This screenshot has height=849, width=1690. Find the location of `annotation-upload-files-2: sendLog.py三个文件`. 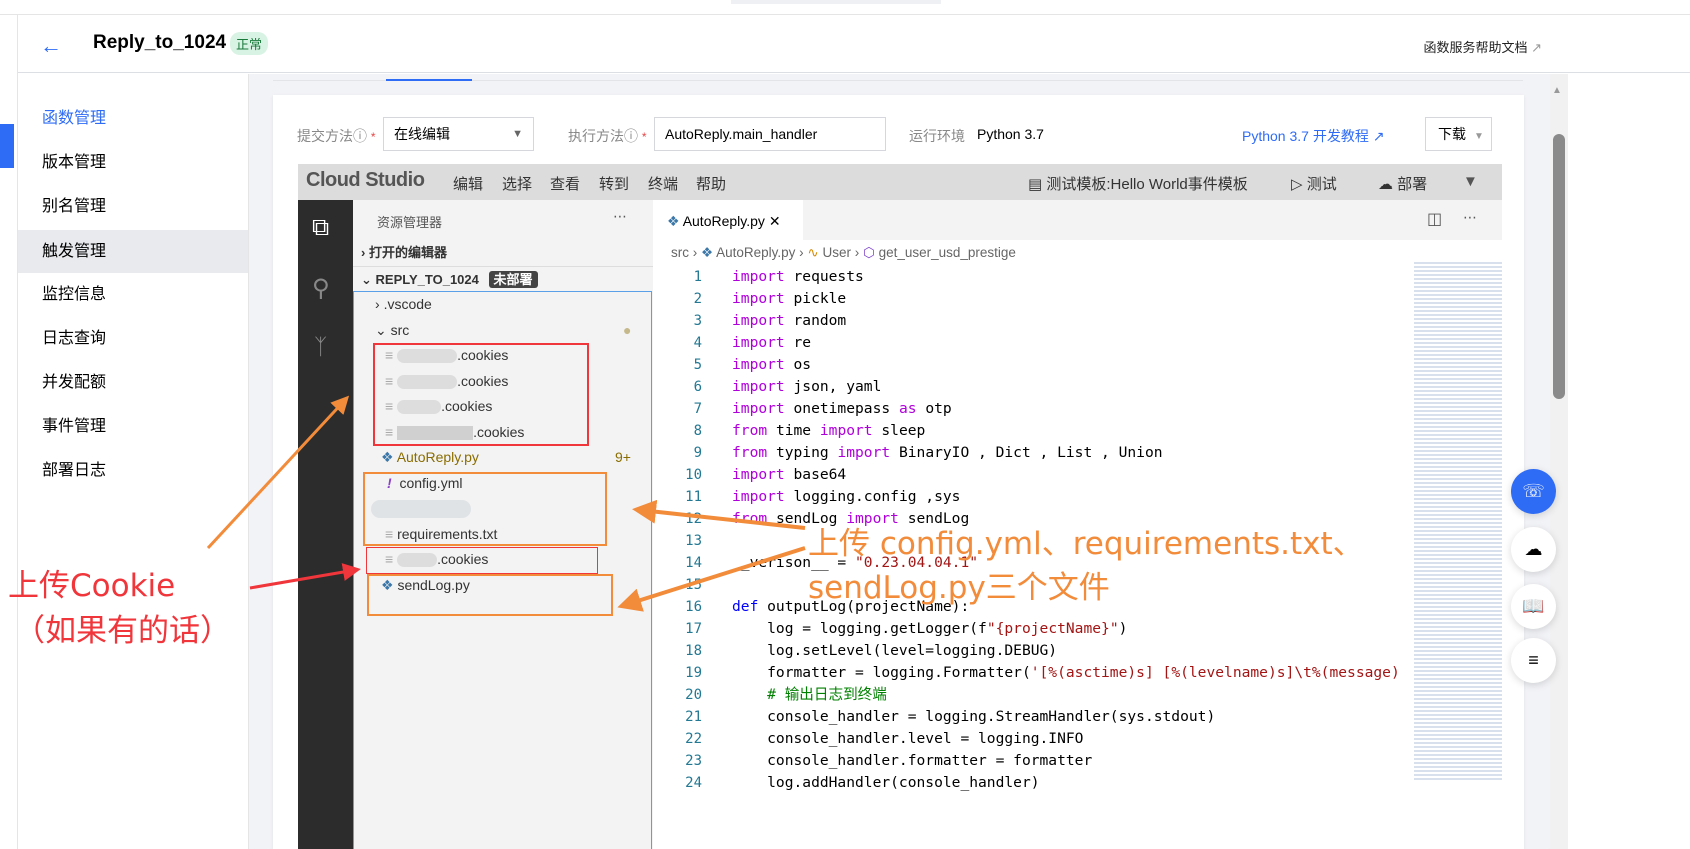

annotation-upload-files-2: sendLog.py三个文件 is located at coordinates (959, 588).